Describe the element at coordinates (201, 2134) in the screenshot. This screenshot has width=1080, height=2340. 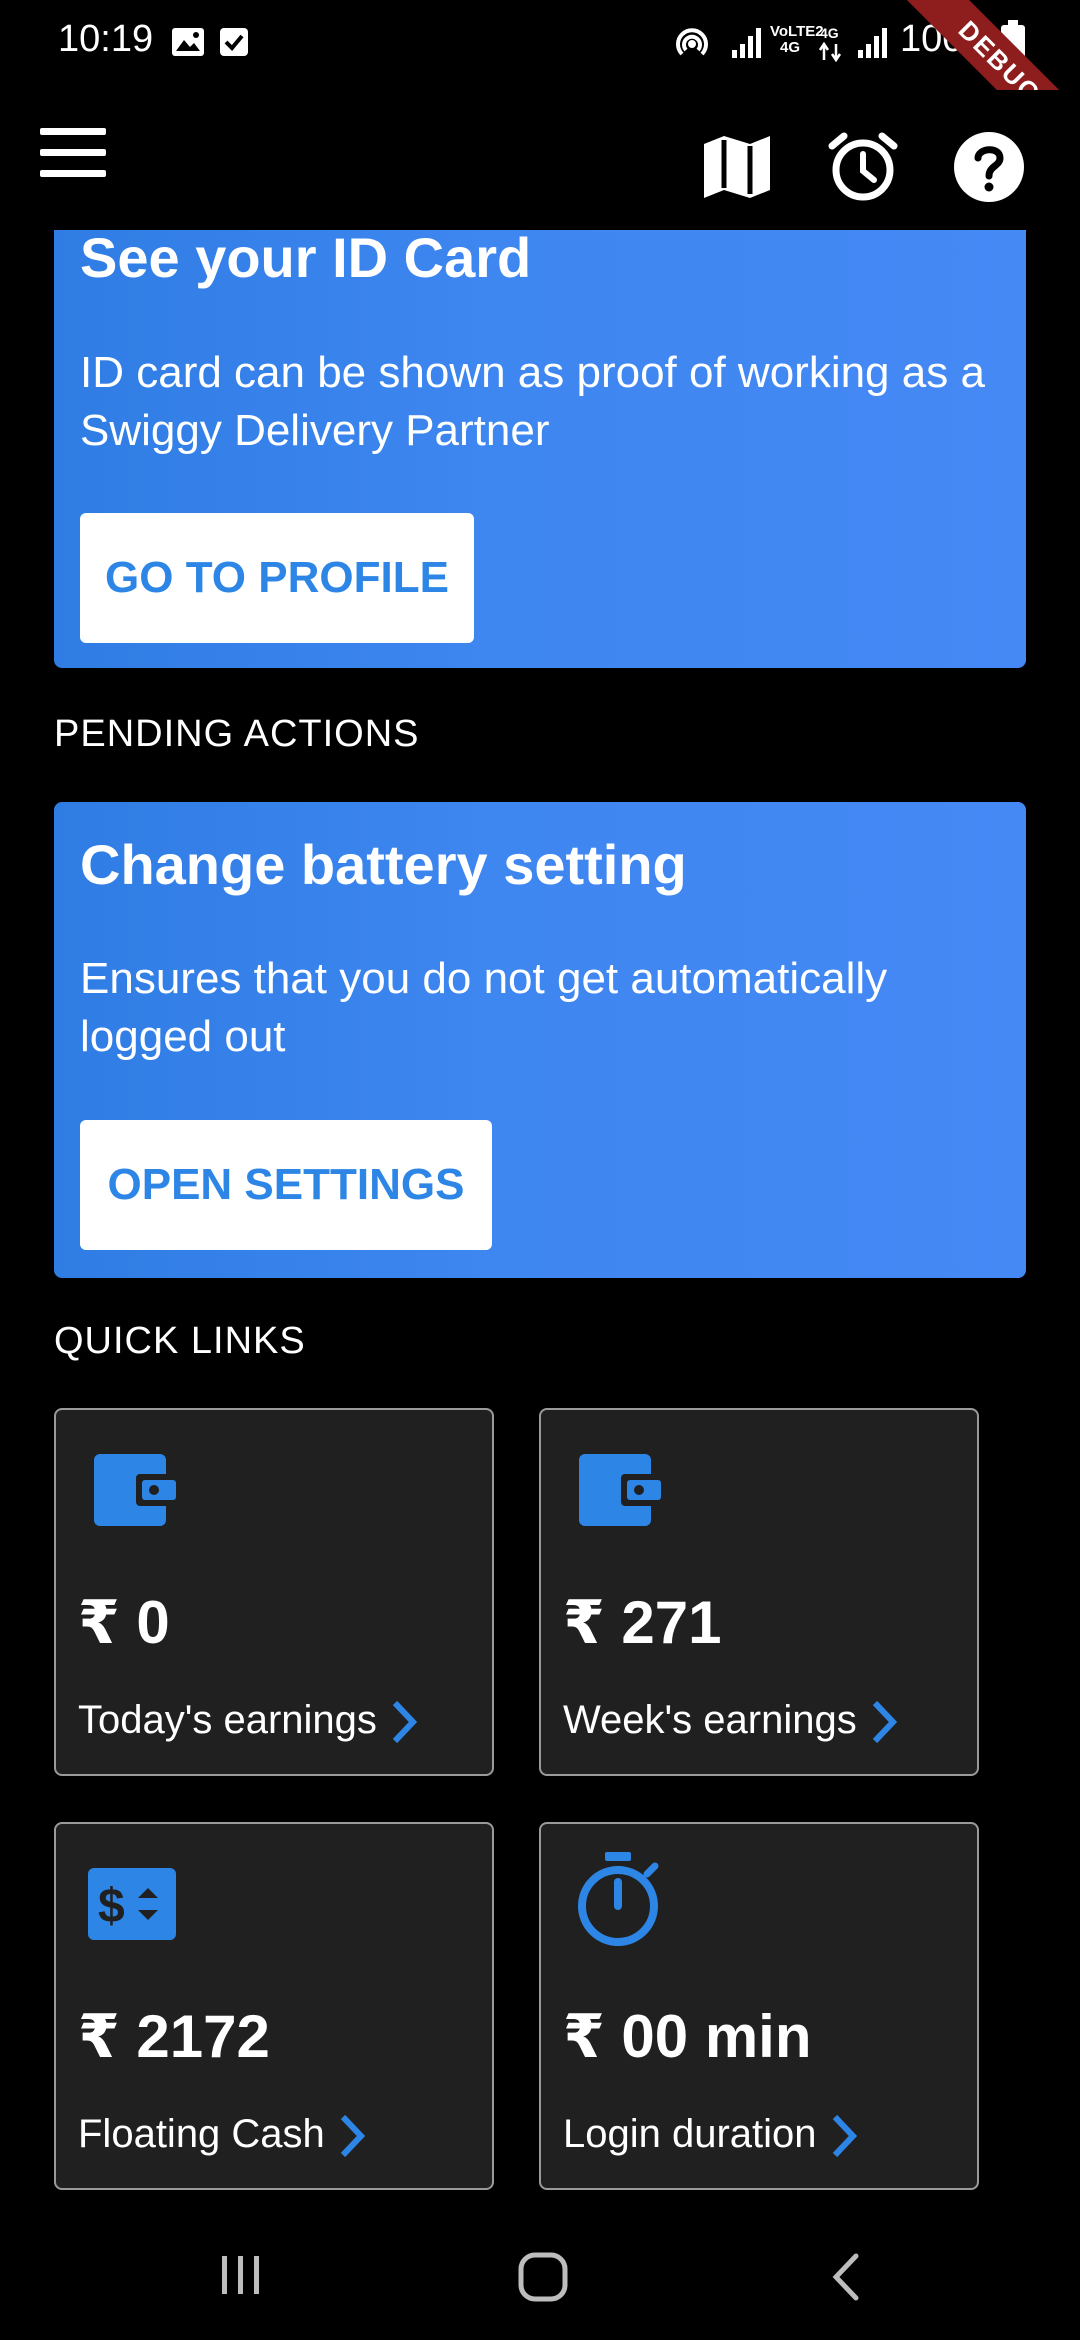
I see `floating-cash-label: Floating Cash` at that location.